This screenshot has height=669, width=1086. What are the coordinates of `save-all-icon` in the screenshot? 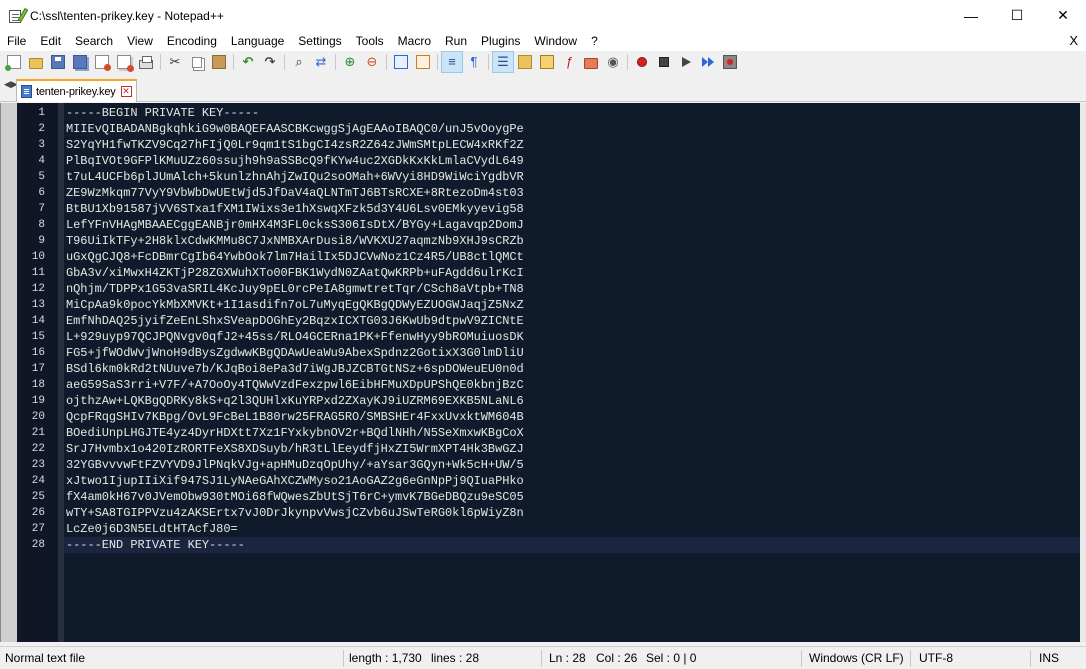 It's located at (80, 62).